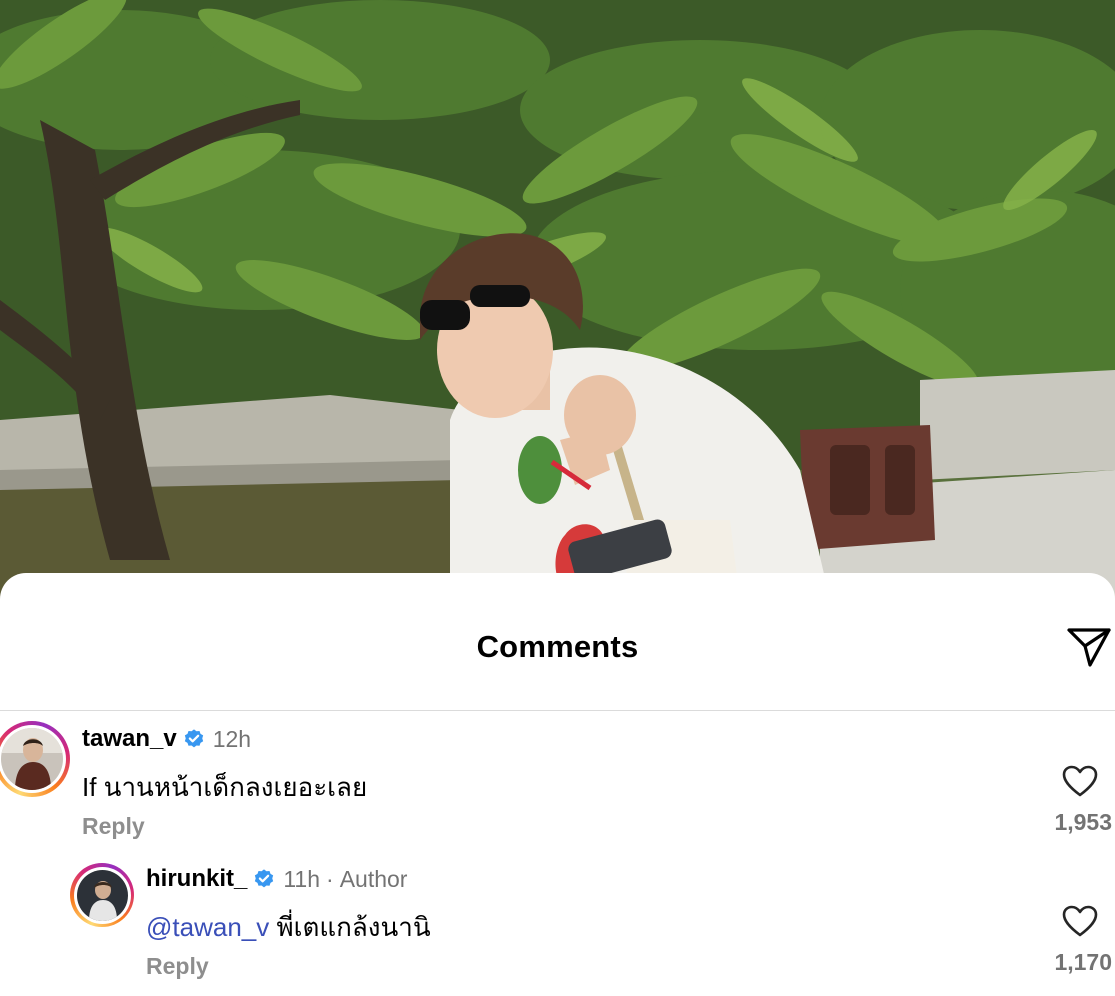  Describe the element at coordinates (196, 879) in the screenshot. I see `comment-username: hirunkit_` at that location.